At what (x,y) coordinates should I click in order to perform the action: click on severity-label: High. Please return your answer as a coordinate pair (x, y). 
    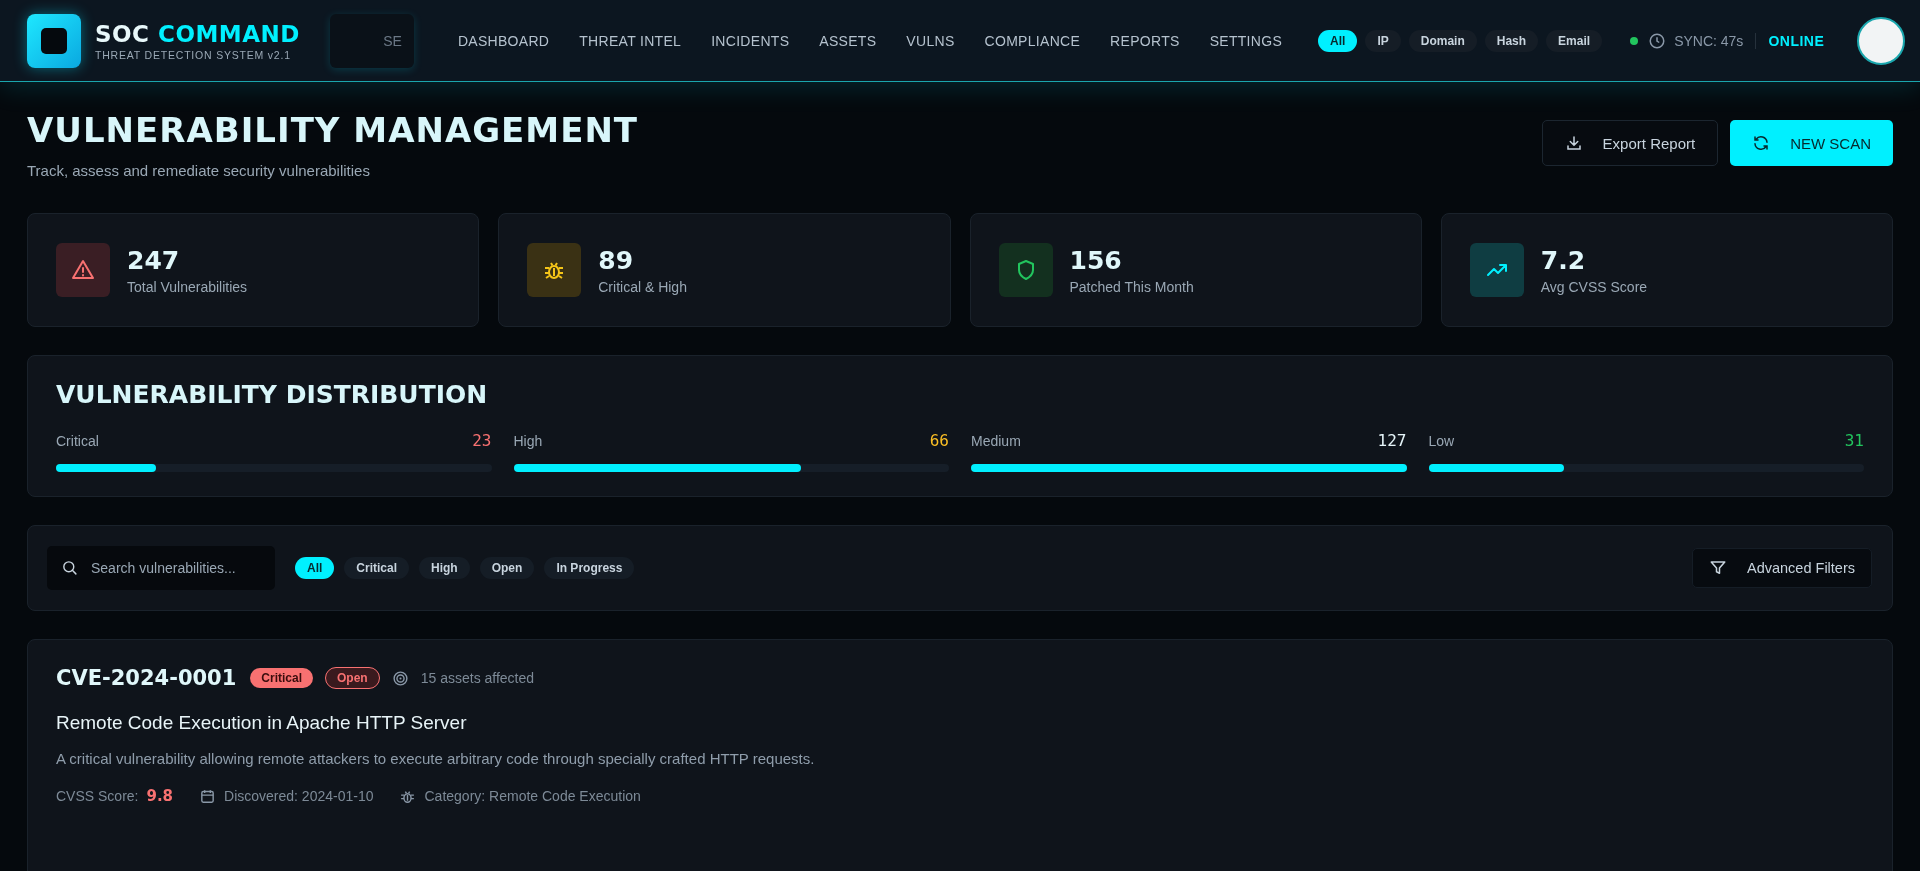
    Looking at the image, I should click on (528, 440).